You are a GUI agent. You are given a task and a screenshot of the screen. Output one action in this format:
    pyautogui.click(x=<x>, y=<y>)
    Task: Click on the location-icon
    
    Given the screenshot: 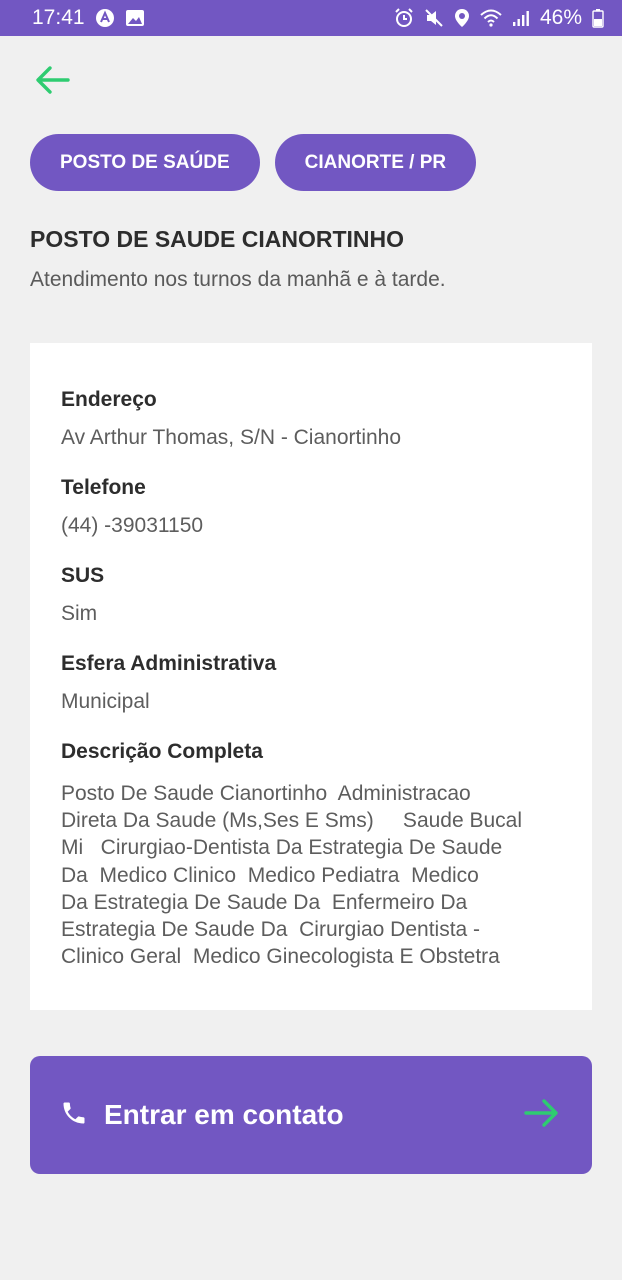 What is the action you would take?
    pyautogui.click(x=462, y=18)
    